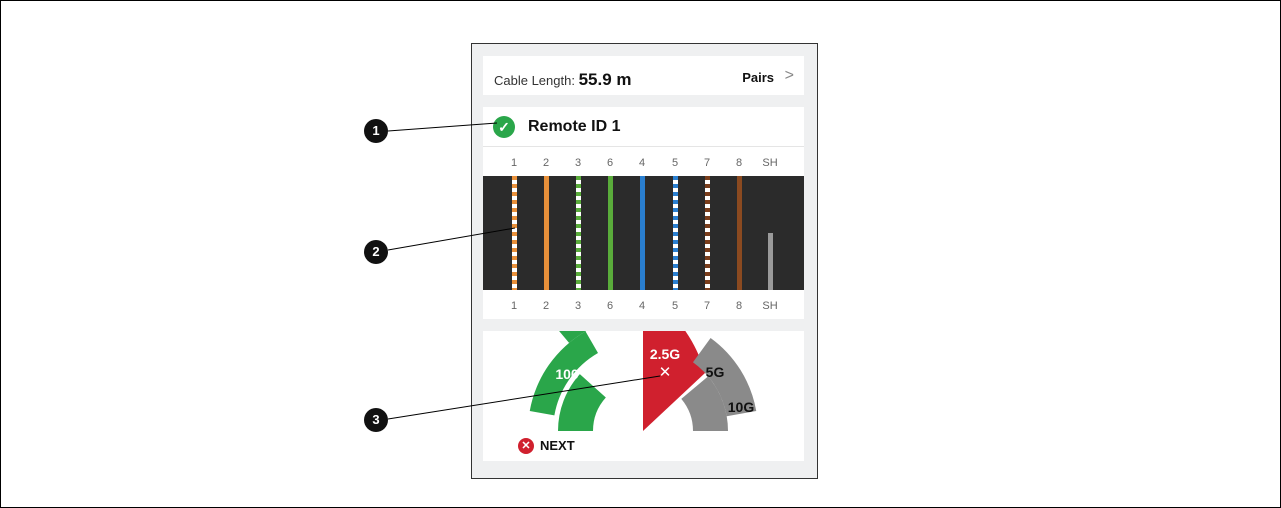  What do you see at coordinates (524, 271) in the screenshot?
I see `callout-lines` at bounding box center [524, 271].